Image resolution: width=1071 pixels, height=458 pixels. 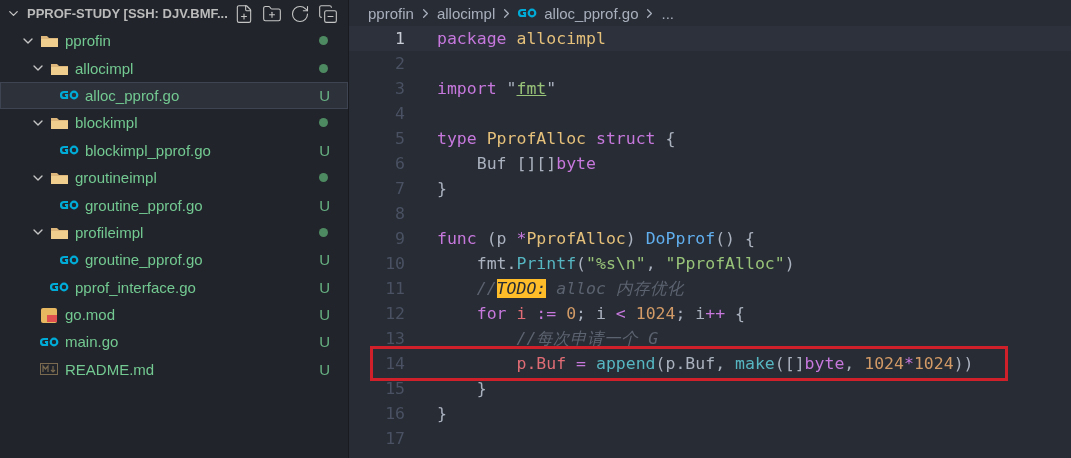 I want to click on line-number: 1, so click(x=400, y=38).